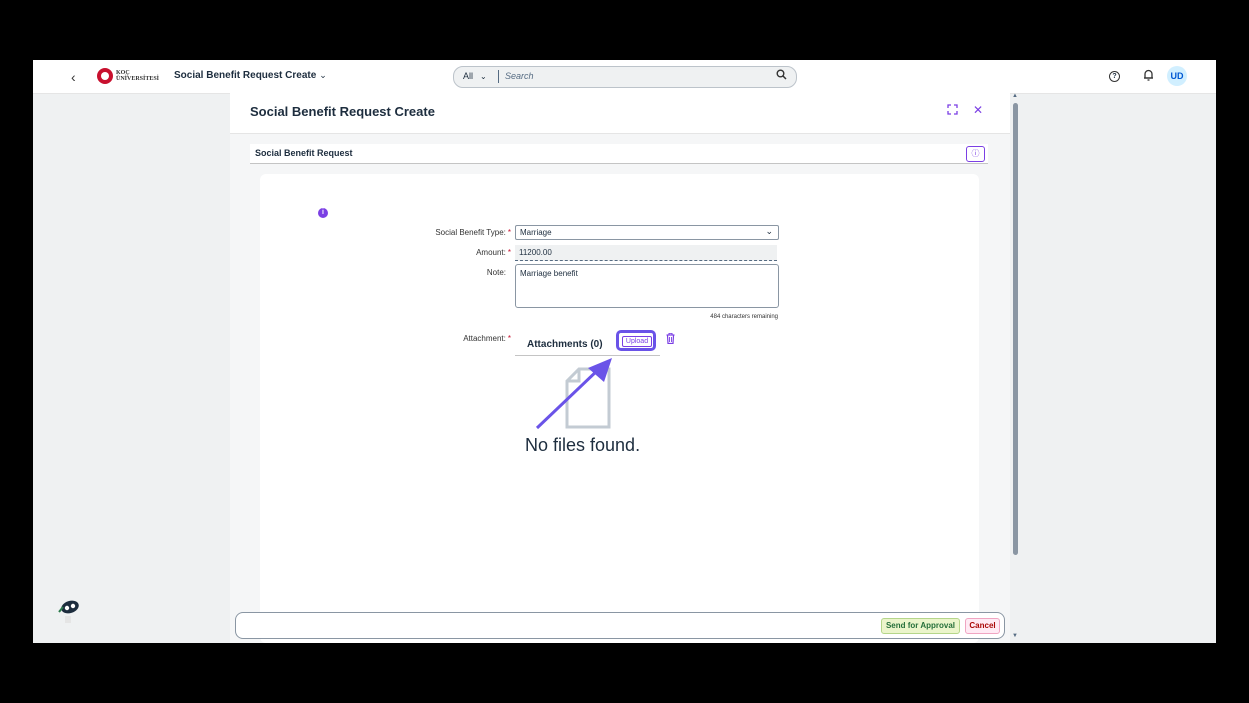  I want to click on section-title: Social Benefit Request, so click(304, 153).